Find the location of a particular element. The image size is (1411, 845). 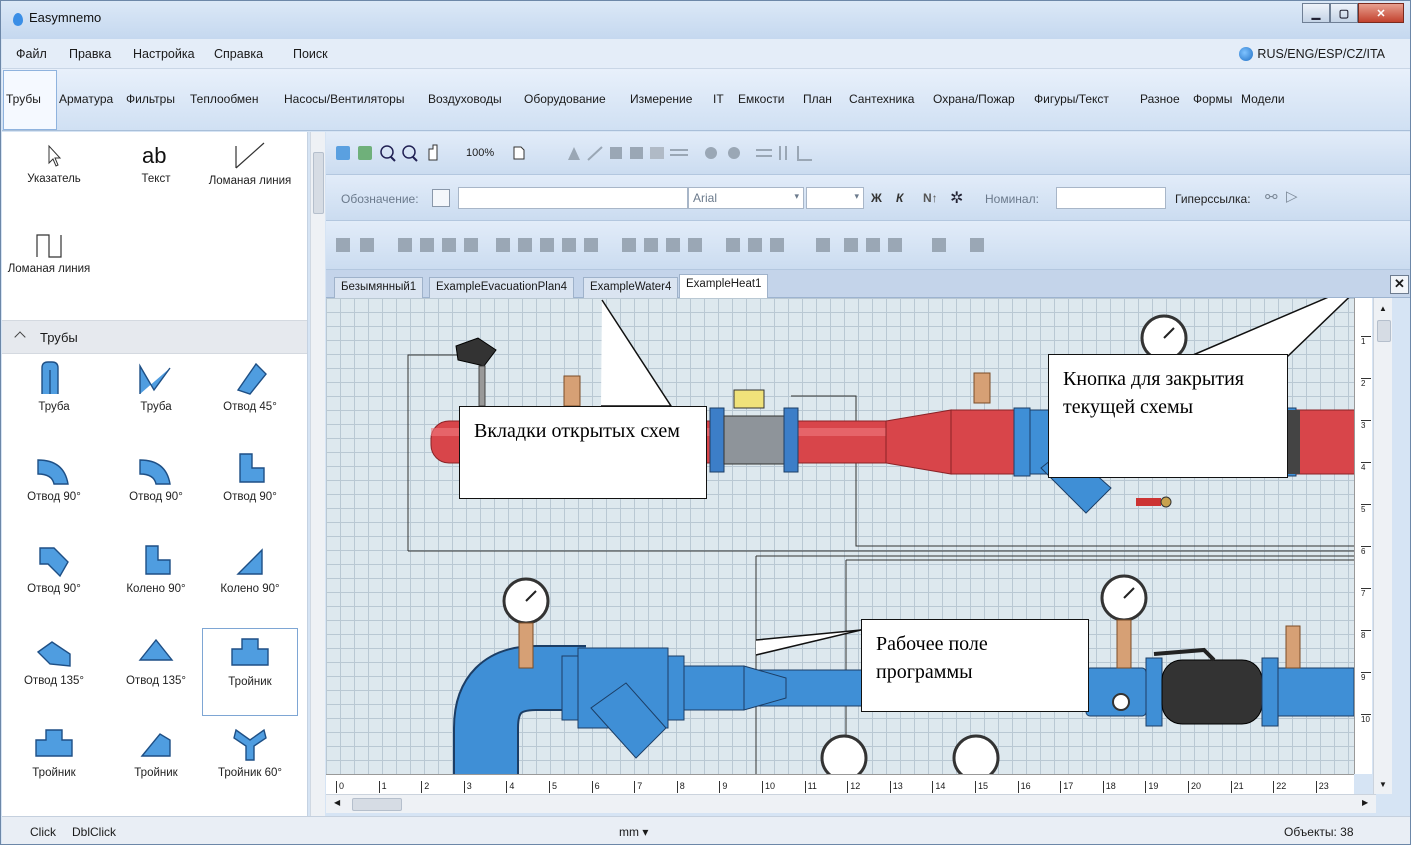

tab-untitled: Безымянный1 is located at coordinates (379, 287).